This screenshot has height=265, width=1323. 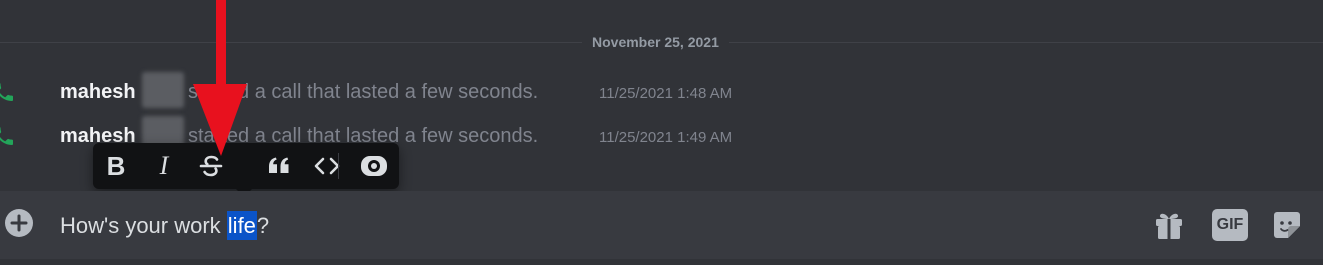 I want to click on bold-icon: B, so click(x=116, y=165).